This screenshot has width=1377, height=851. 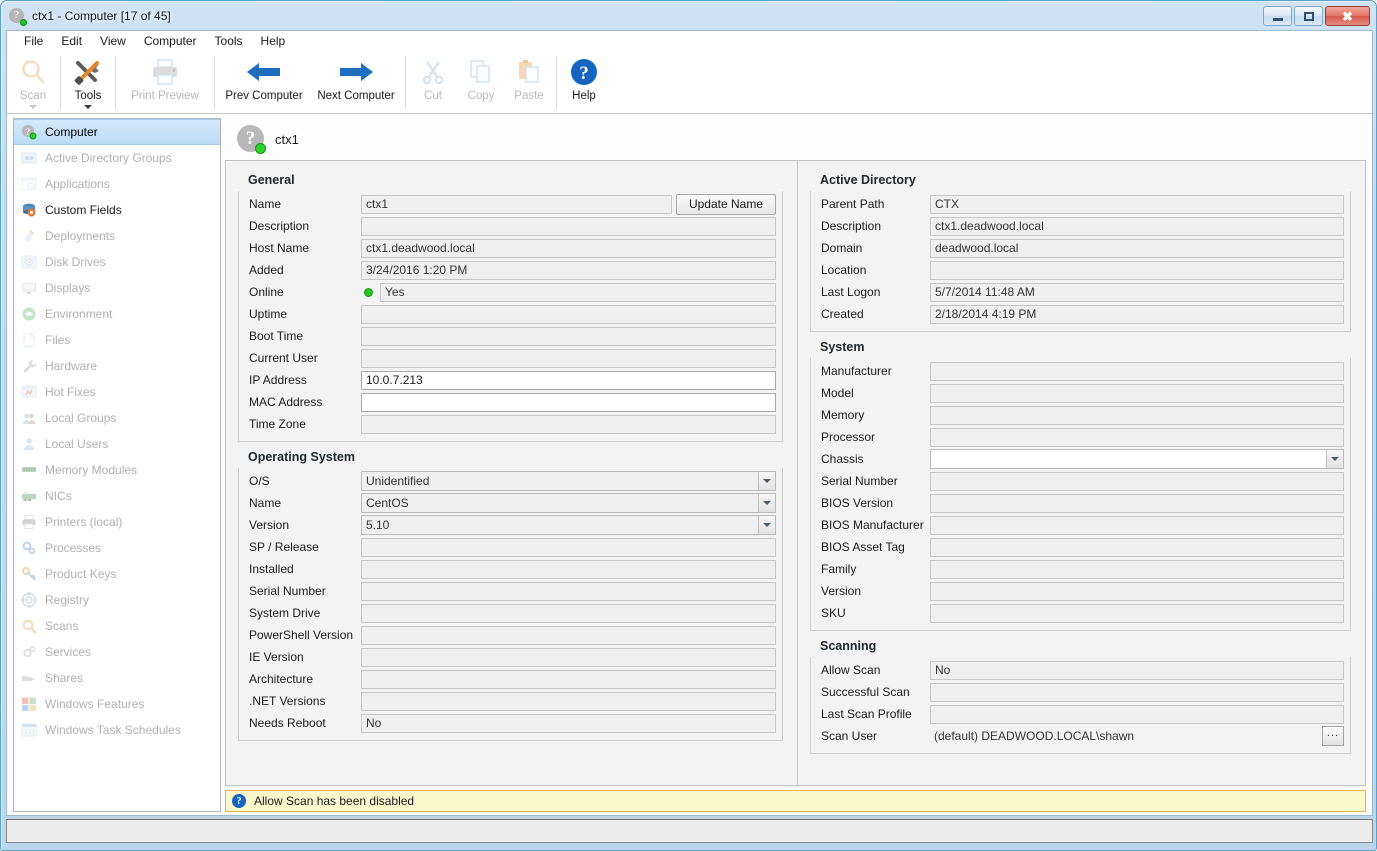 I want to click on field-label-allow-scan: Allow Scan, so click(x=851, y=670).